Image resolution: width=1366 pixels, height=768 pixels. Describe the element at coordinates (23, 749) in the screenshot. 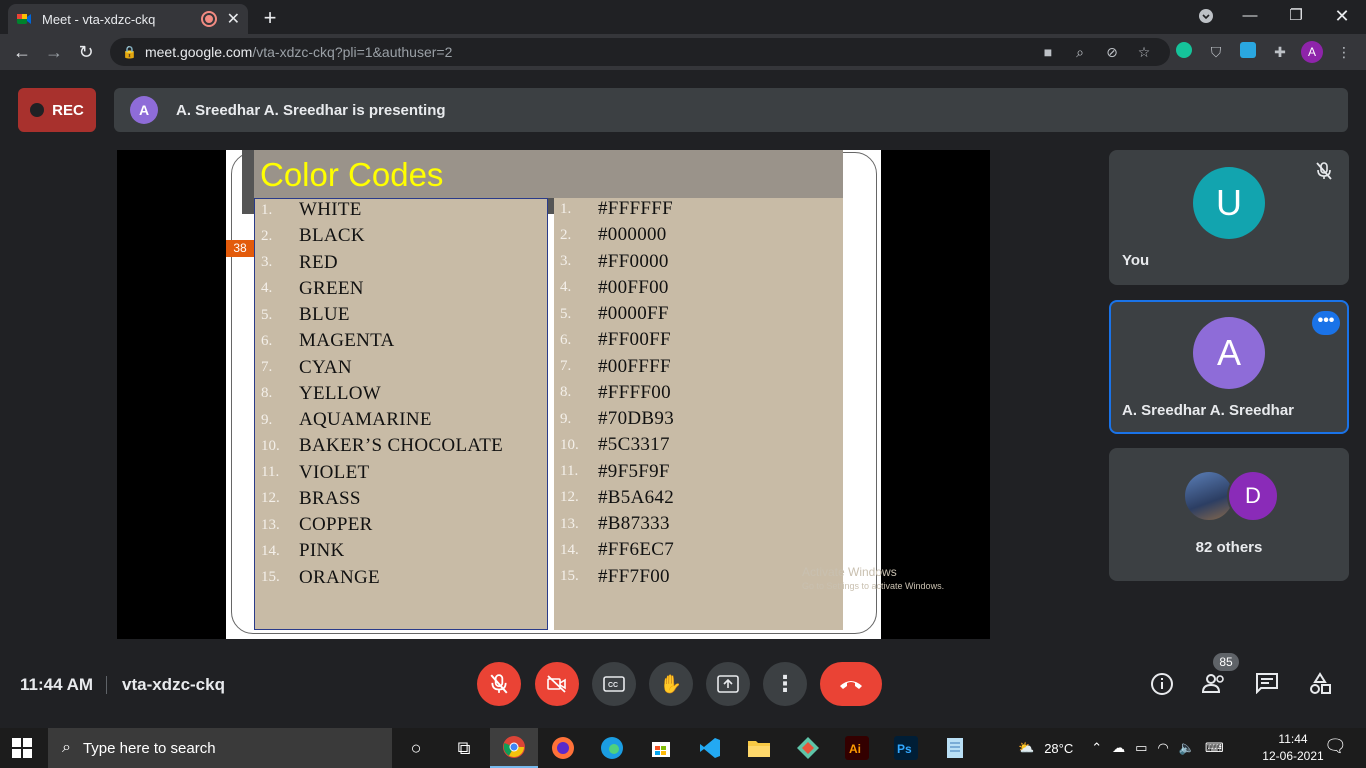

I see `start-button` at that location.